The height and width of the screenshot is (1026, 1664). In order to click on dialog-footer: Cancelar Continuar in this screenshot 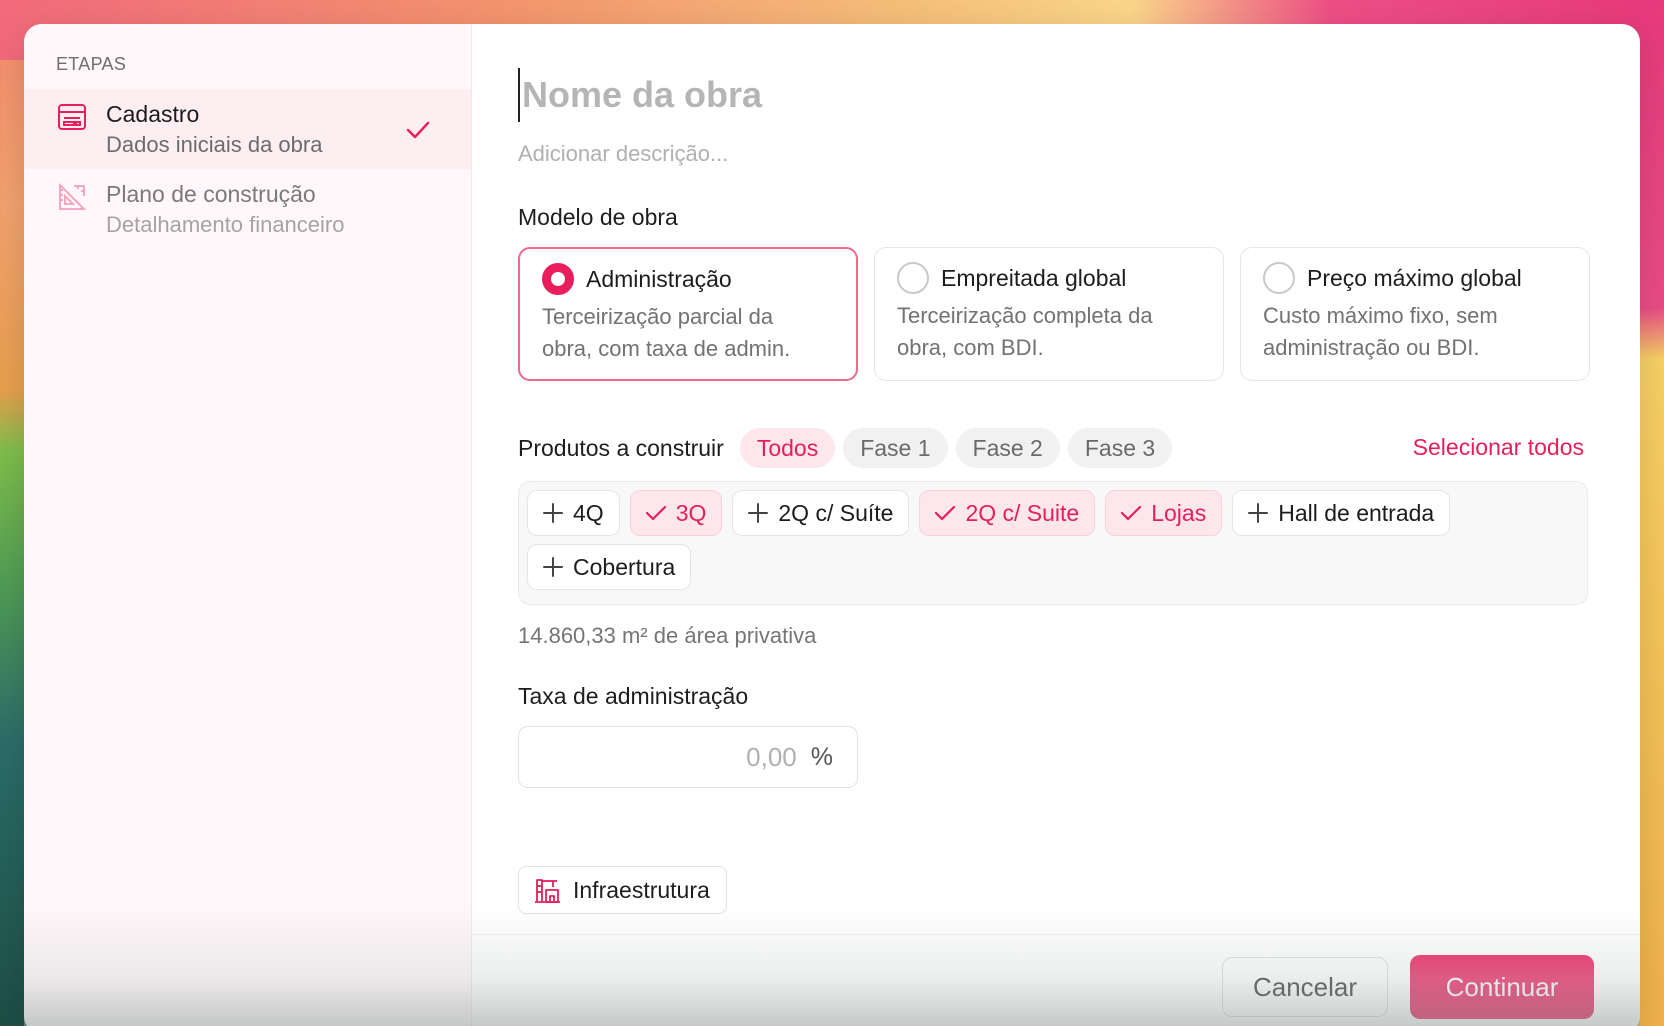, I will do `click(1056, 980)`.